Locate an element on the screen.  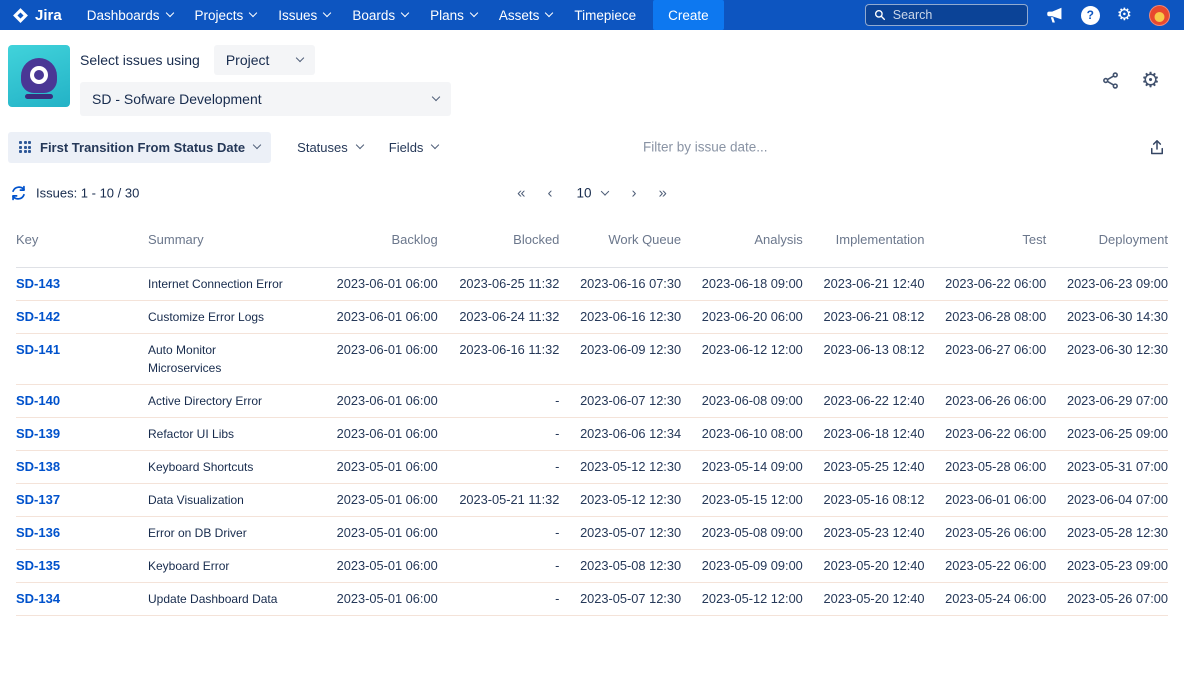
export-icon is located at coordinates (1157, 147).